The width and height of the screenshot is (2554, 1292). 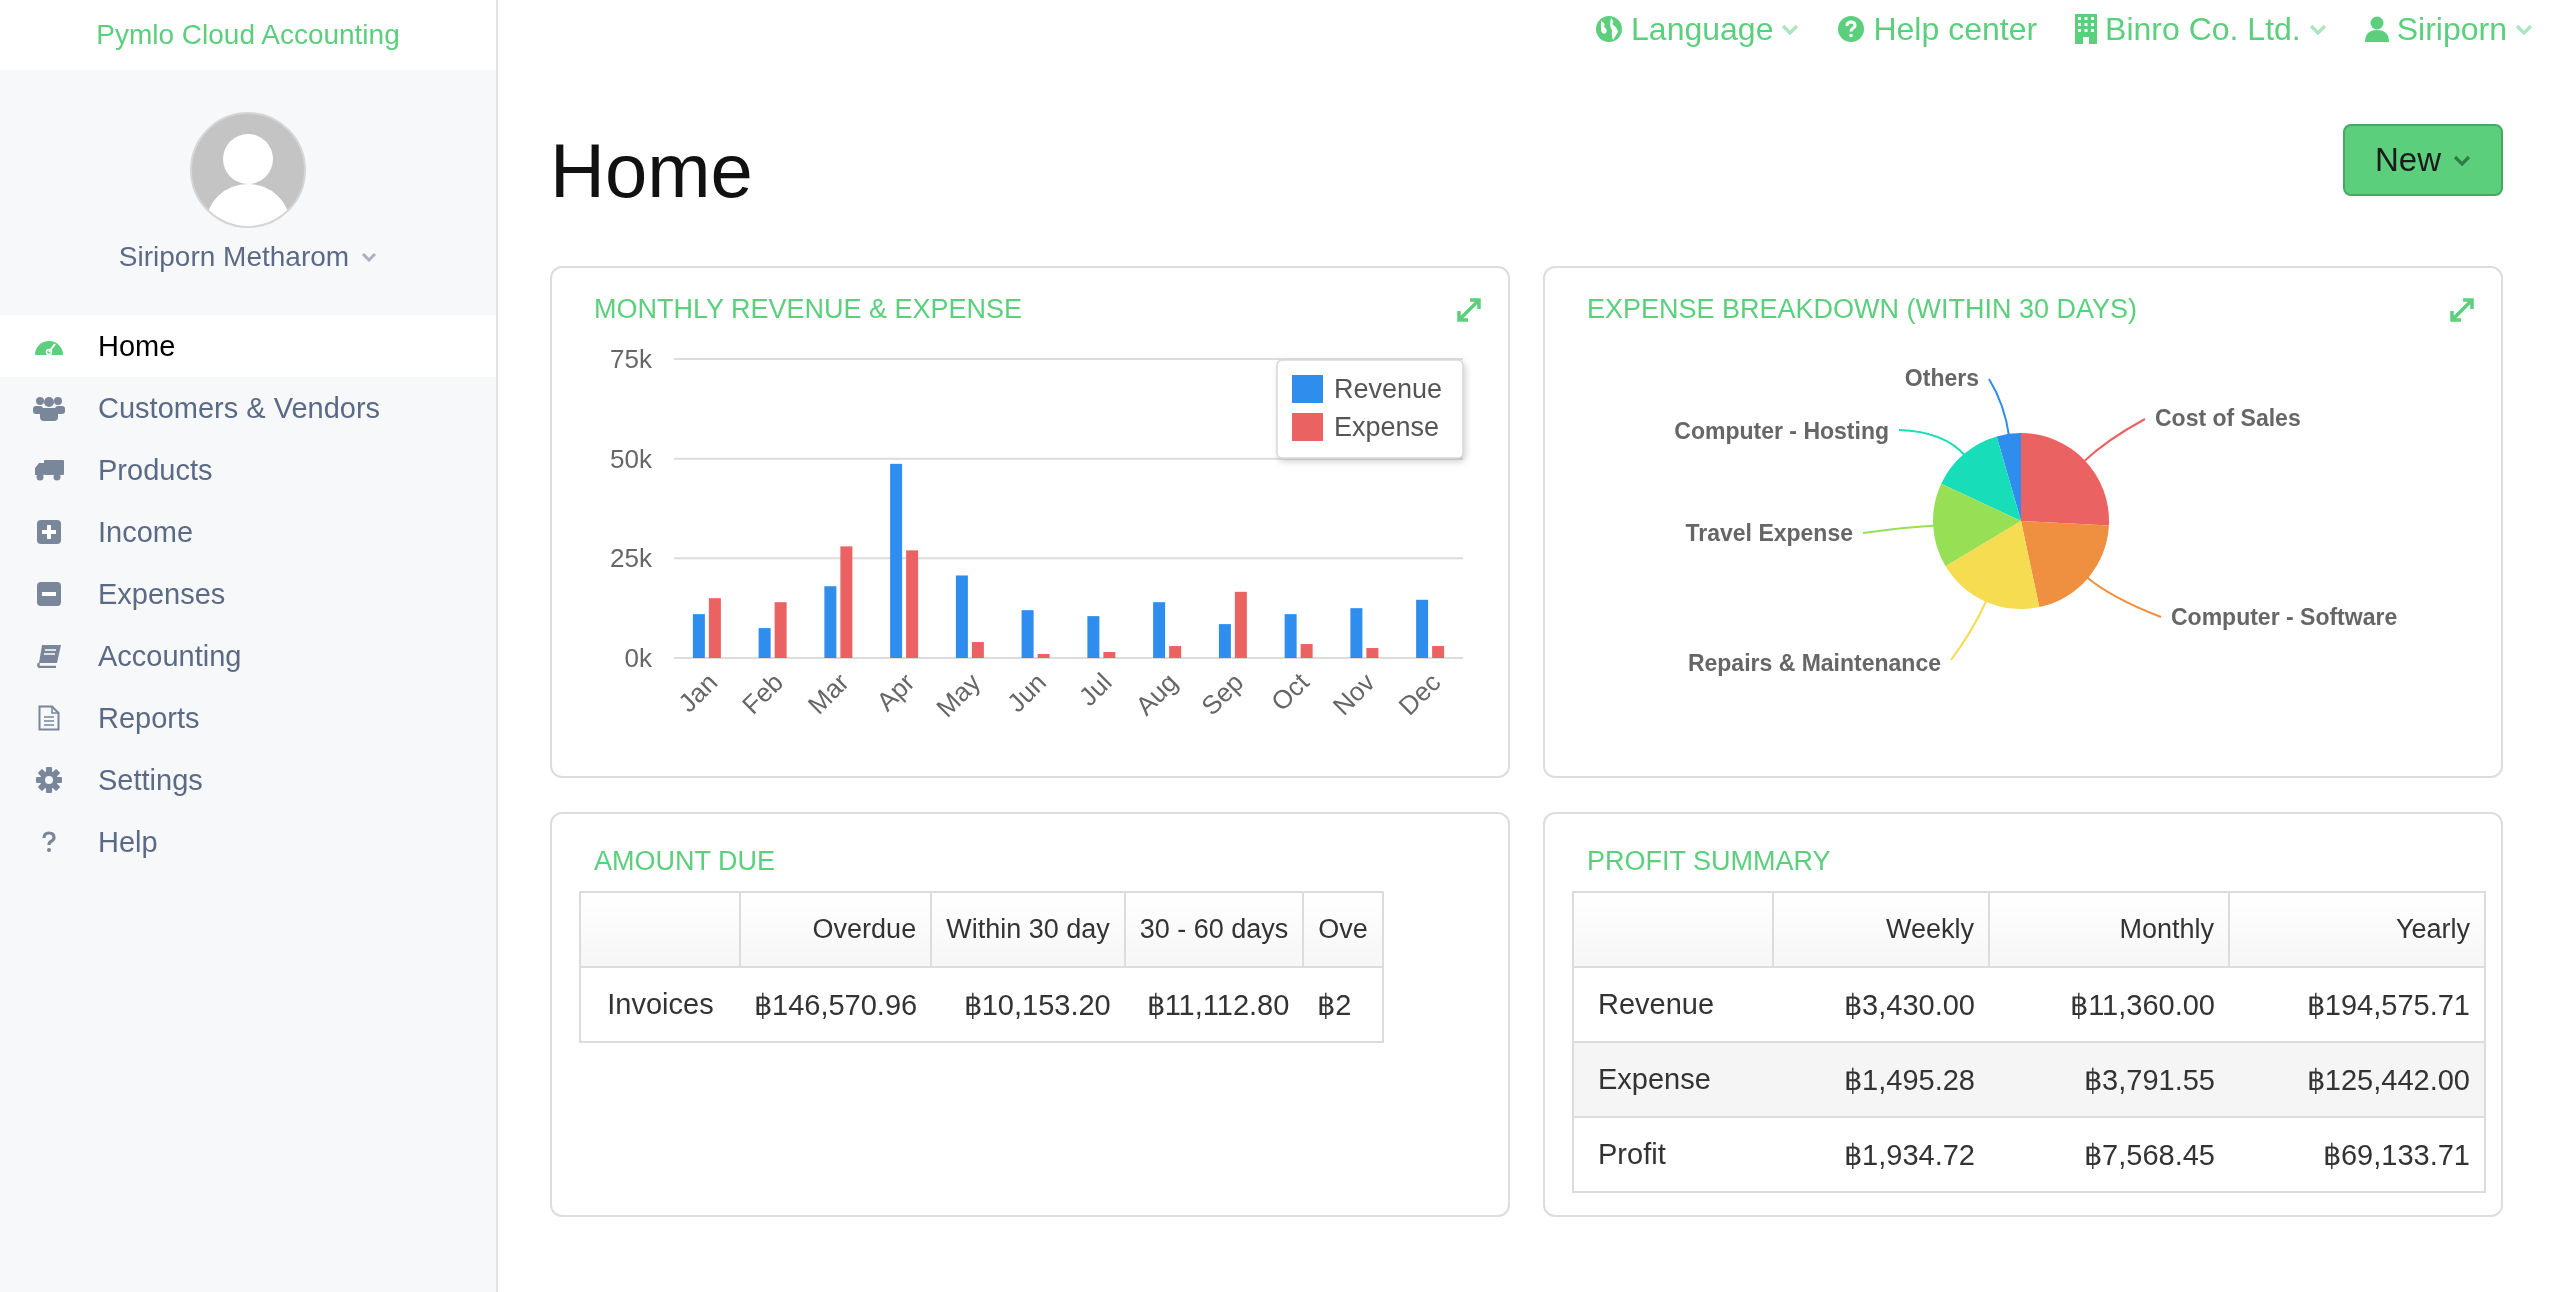 I want to click on row-label: Profit, so click(x=1673, y=1154).